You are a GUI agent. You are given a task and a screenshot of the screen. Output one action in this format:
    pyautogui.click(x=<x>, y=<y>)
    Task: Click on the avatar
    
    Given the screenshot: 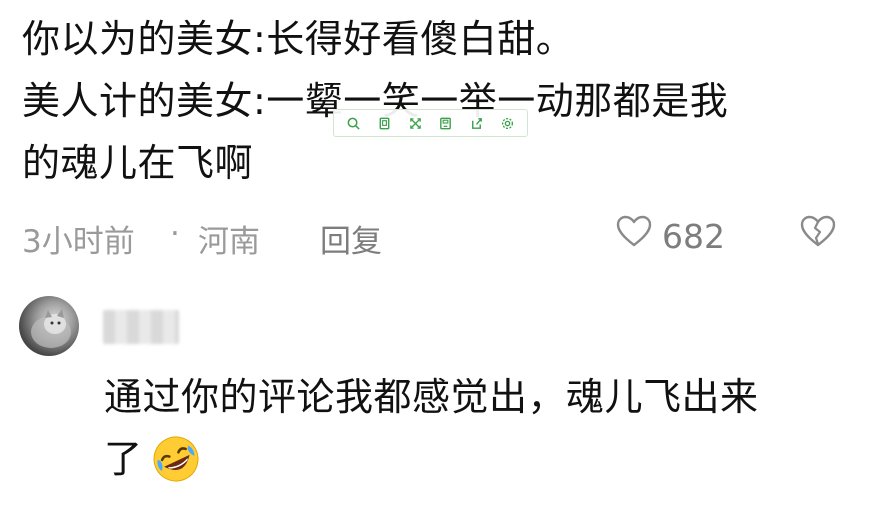 What is the action you would take?
    pyautogui.click(x=49, y=326)
    